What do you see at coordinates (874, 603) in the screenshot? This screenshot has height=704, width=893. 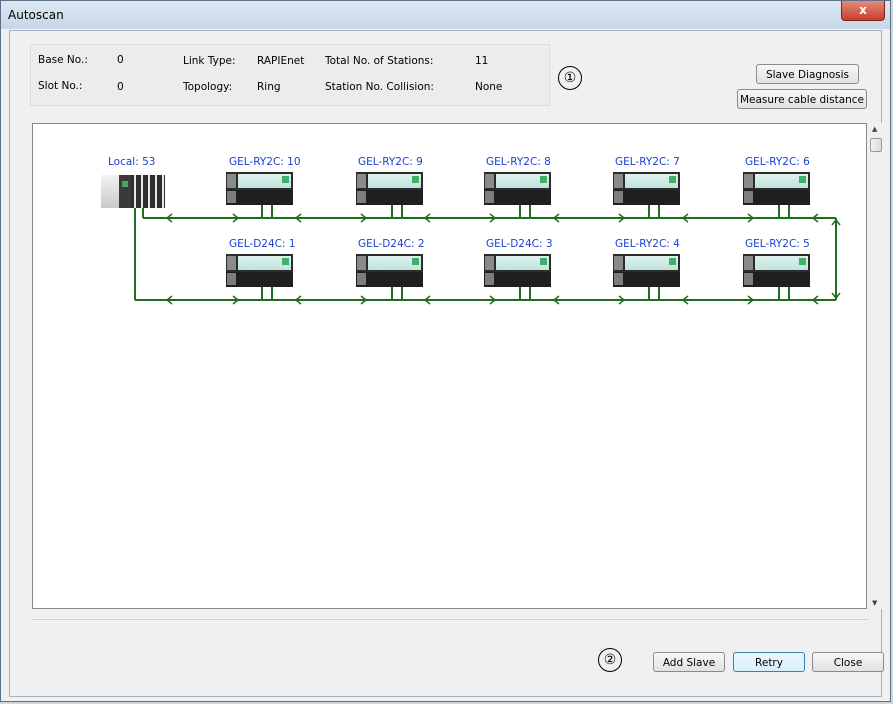 I see `scroll-down-icon: ▼` at bounding box center [874, 603].